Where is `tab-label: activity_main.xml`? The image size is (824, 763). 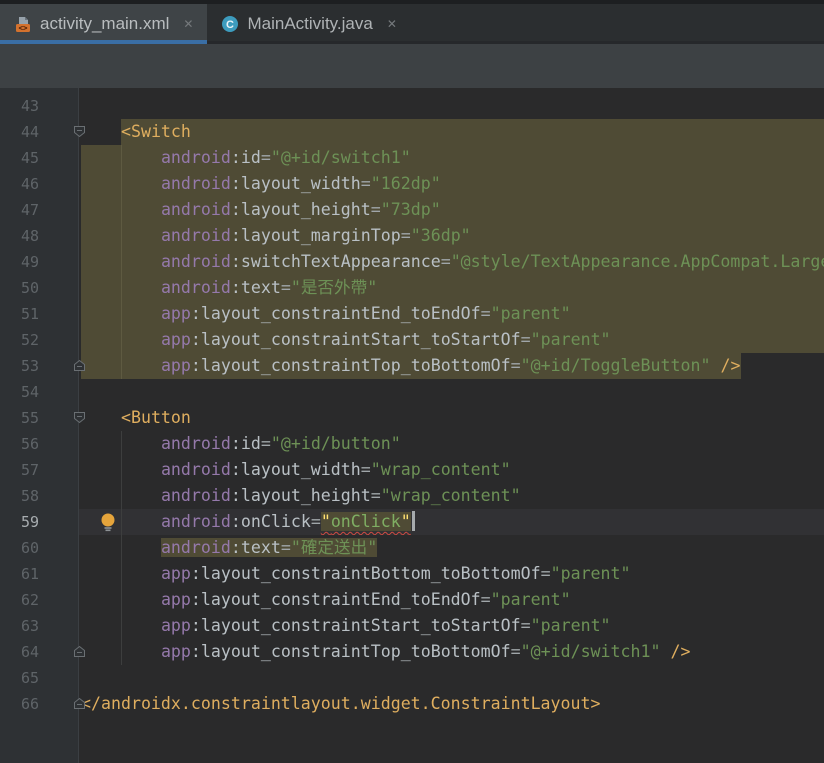
tab-label: activity_main.xml is located at coordinates (105, 23).